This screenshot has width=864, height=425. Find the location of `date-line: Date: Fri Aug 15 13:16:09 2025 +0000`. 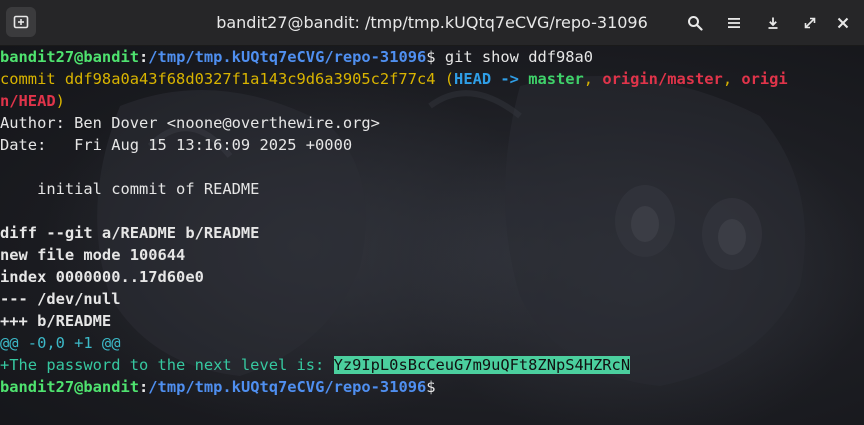

date-line: Date: Fri Aug 15 13:16:09 2025 +0000 is located at coordinates (176, 145).